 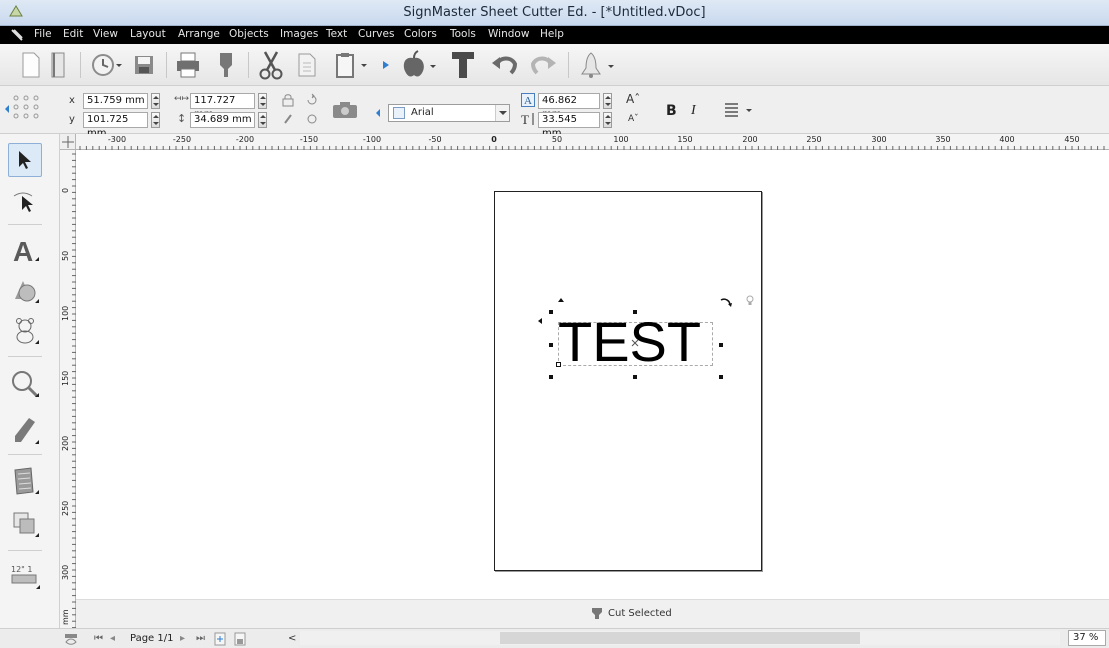 What do you see at coordinates (220, 639) in the screenshot?
I see `add-page-icon` at bounding box center [220, 639].